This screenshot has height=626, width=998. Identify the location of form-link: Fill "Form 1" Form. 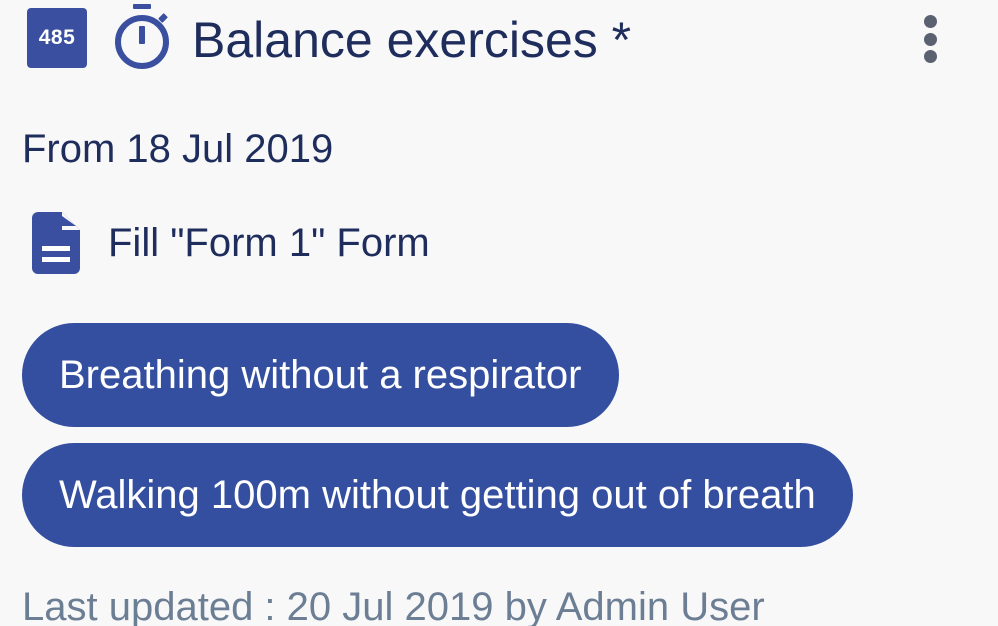
(380, 243).